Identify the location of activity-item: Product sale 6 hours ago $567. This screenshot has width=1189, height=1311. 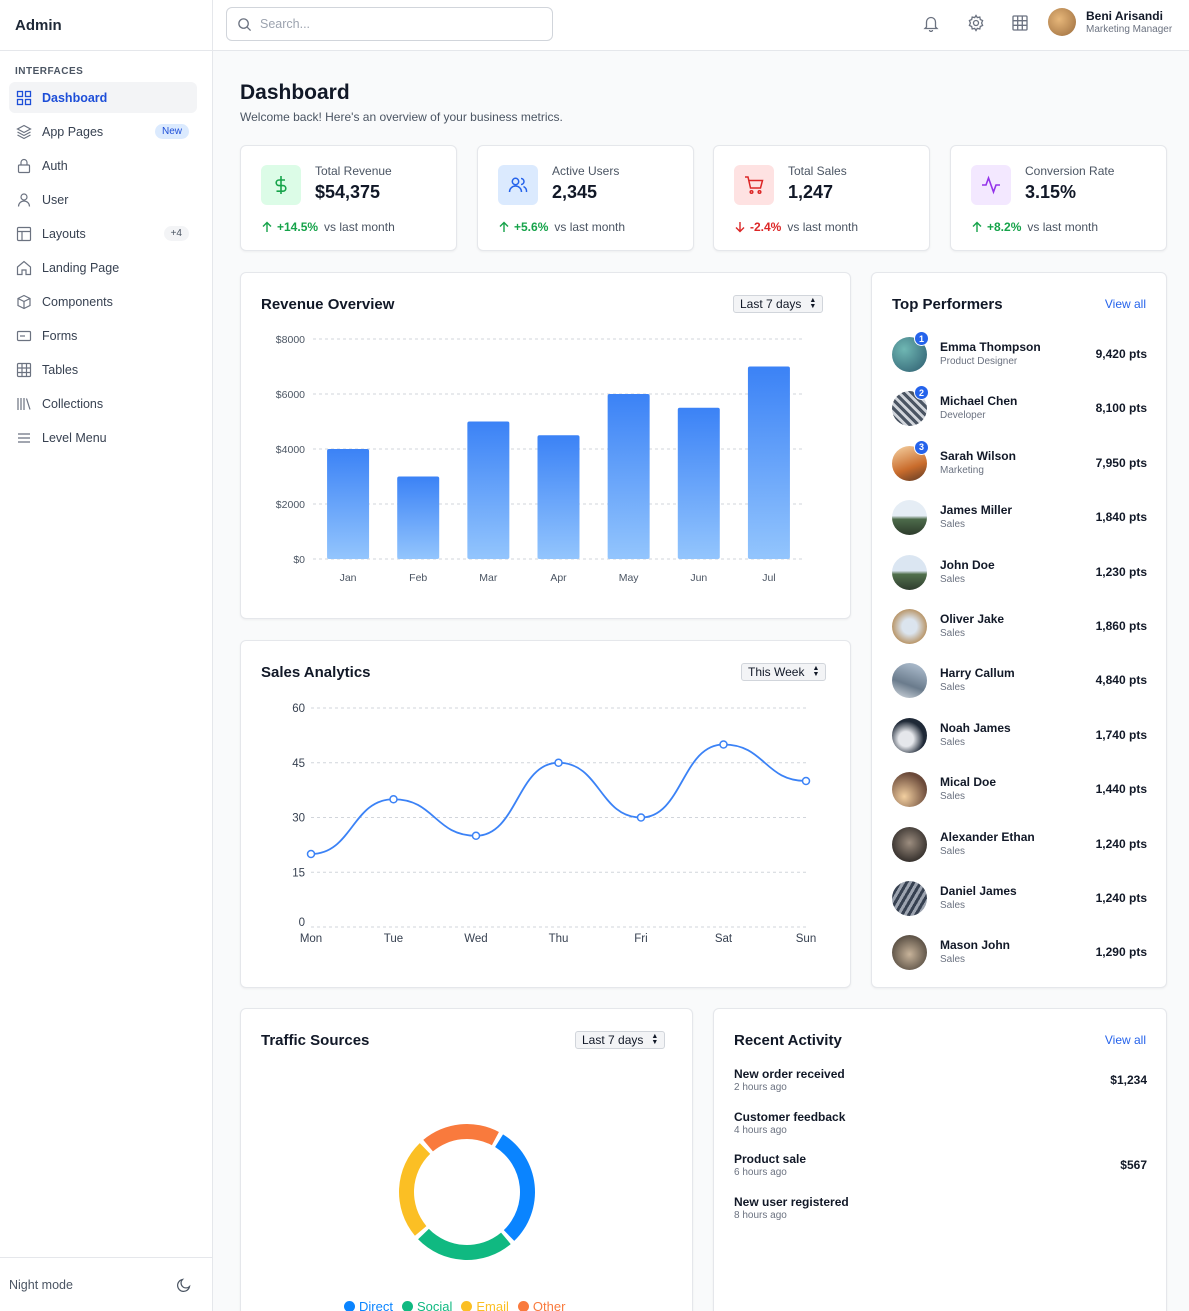
(940, 1170).